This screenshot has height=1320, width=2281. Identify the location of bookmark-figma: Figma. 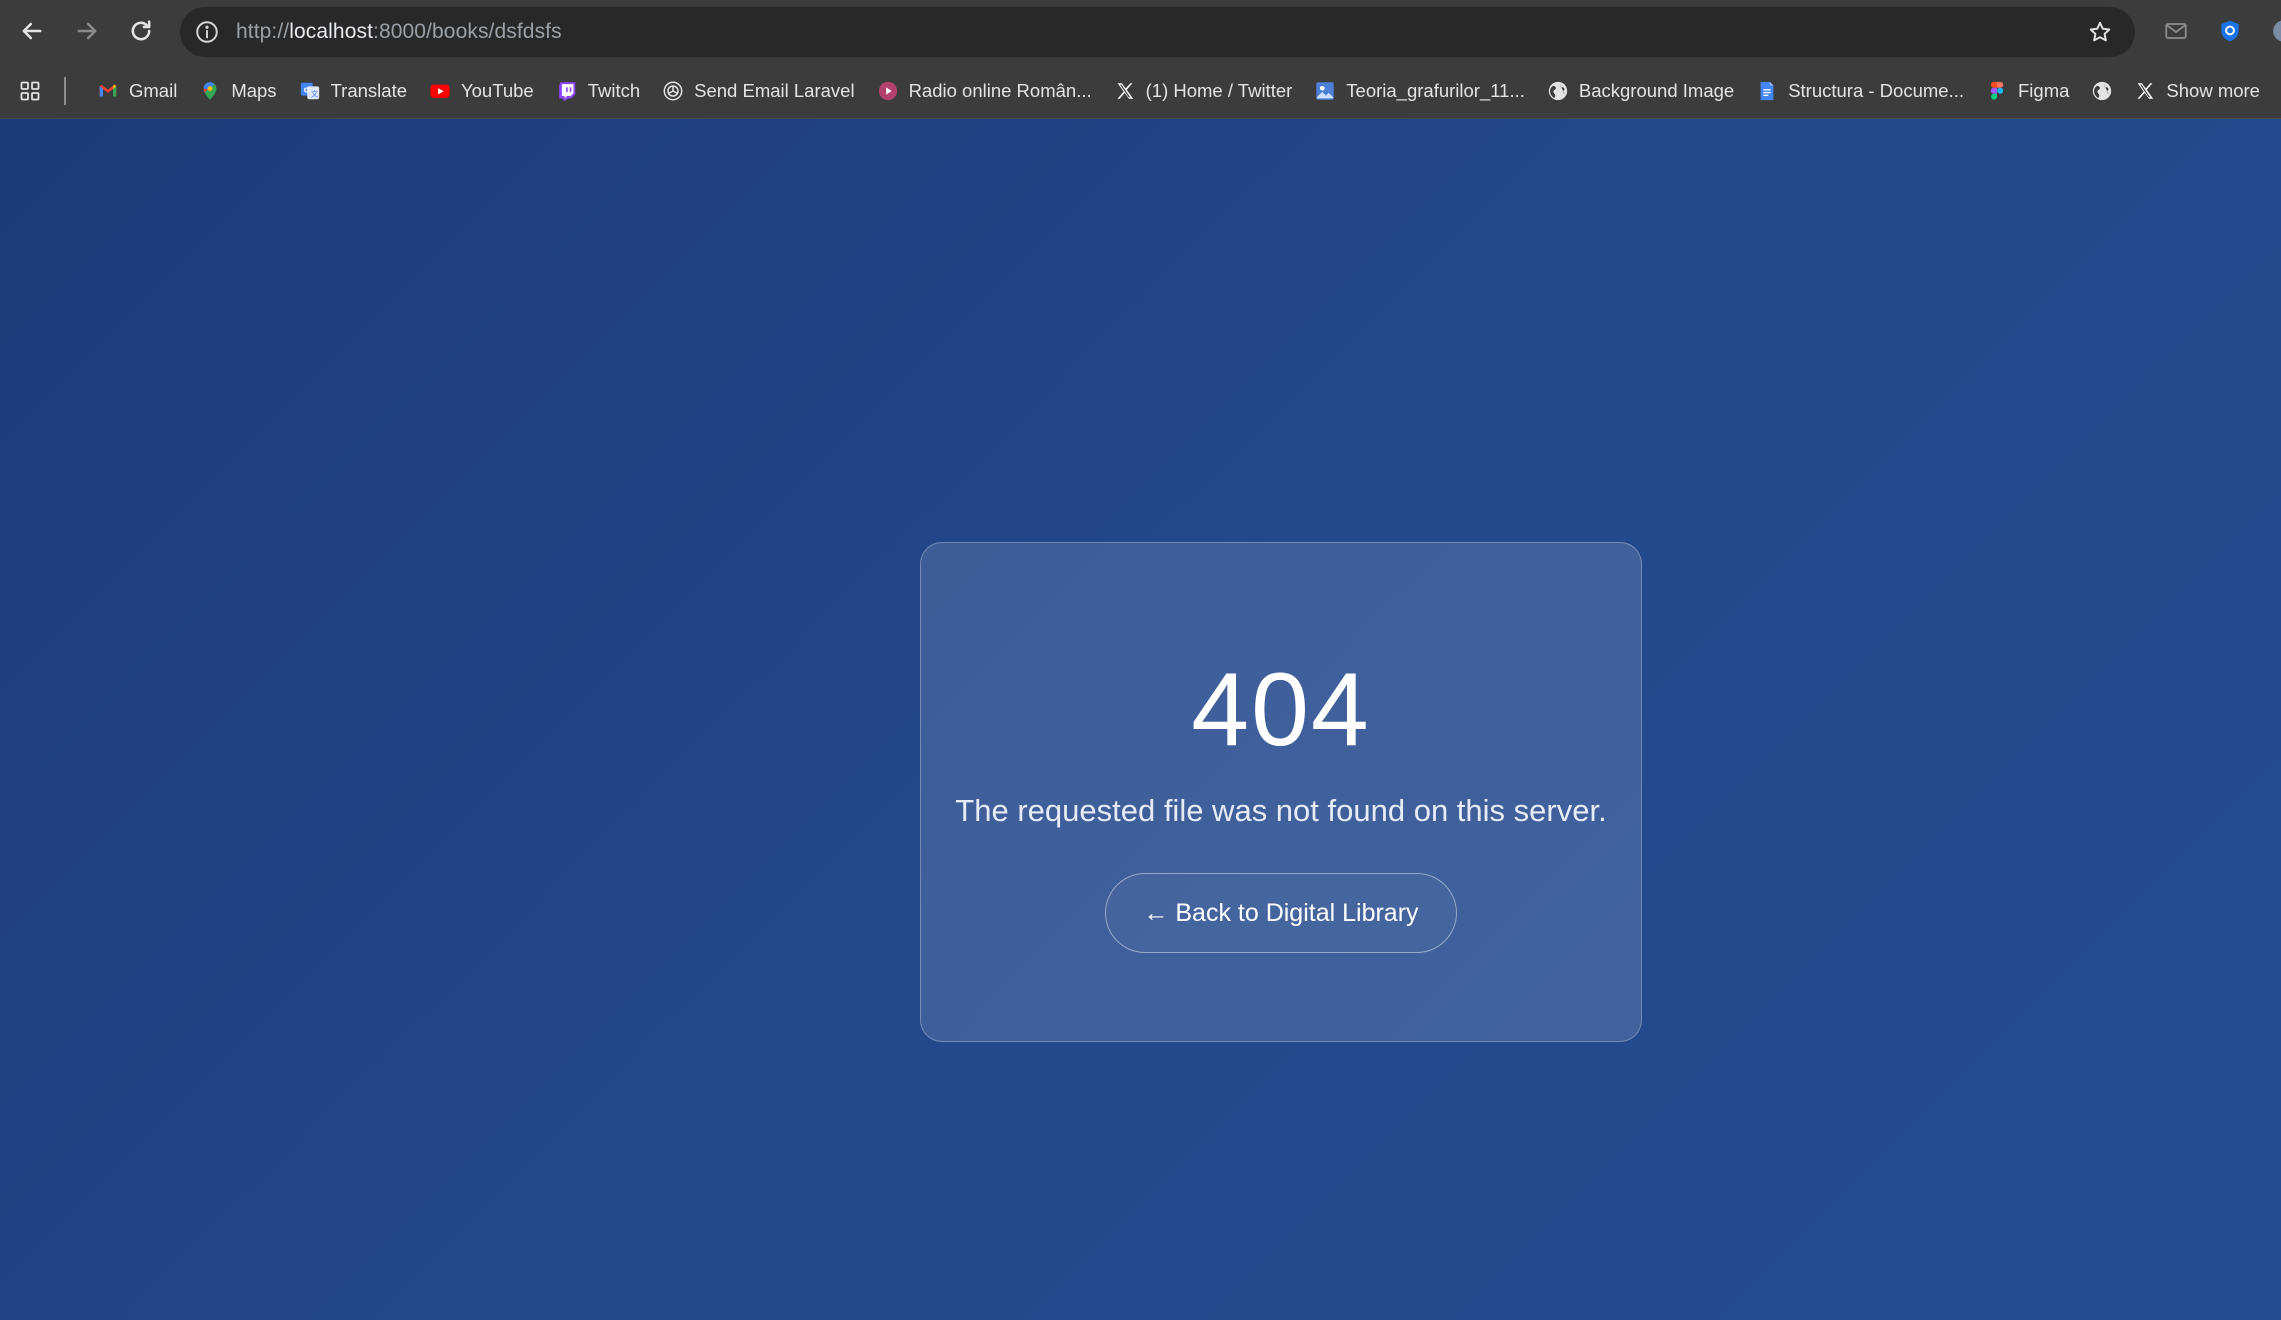
(2027, 91).